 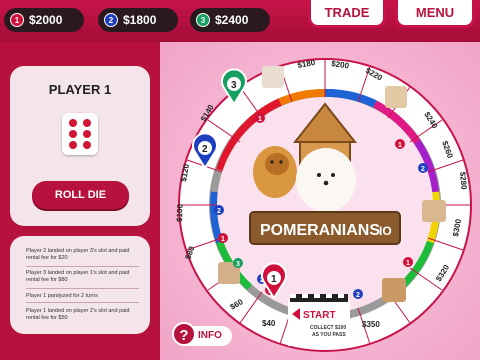 What do you see at coordinates (463, 180) in the screenshot?
I see `price-label: $280` at bounding box center [463, 180].